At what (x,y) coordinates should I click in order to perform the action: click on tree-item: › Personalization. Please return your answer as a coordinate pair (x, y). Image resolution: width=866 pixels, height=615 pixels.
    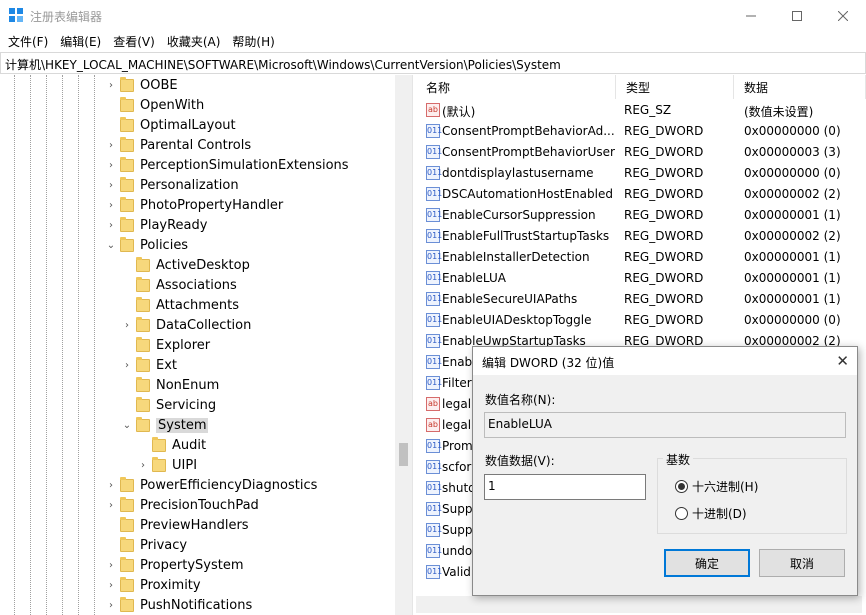
    Looking at the image, I should click on (171, 185).